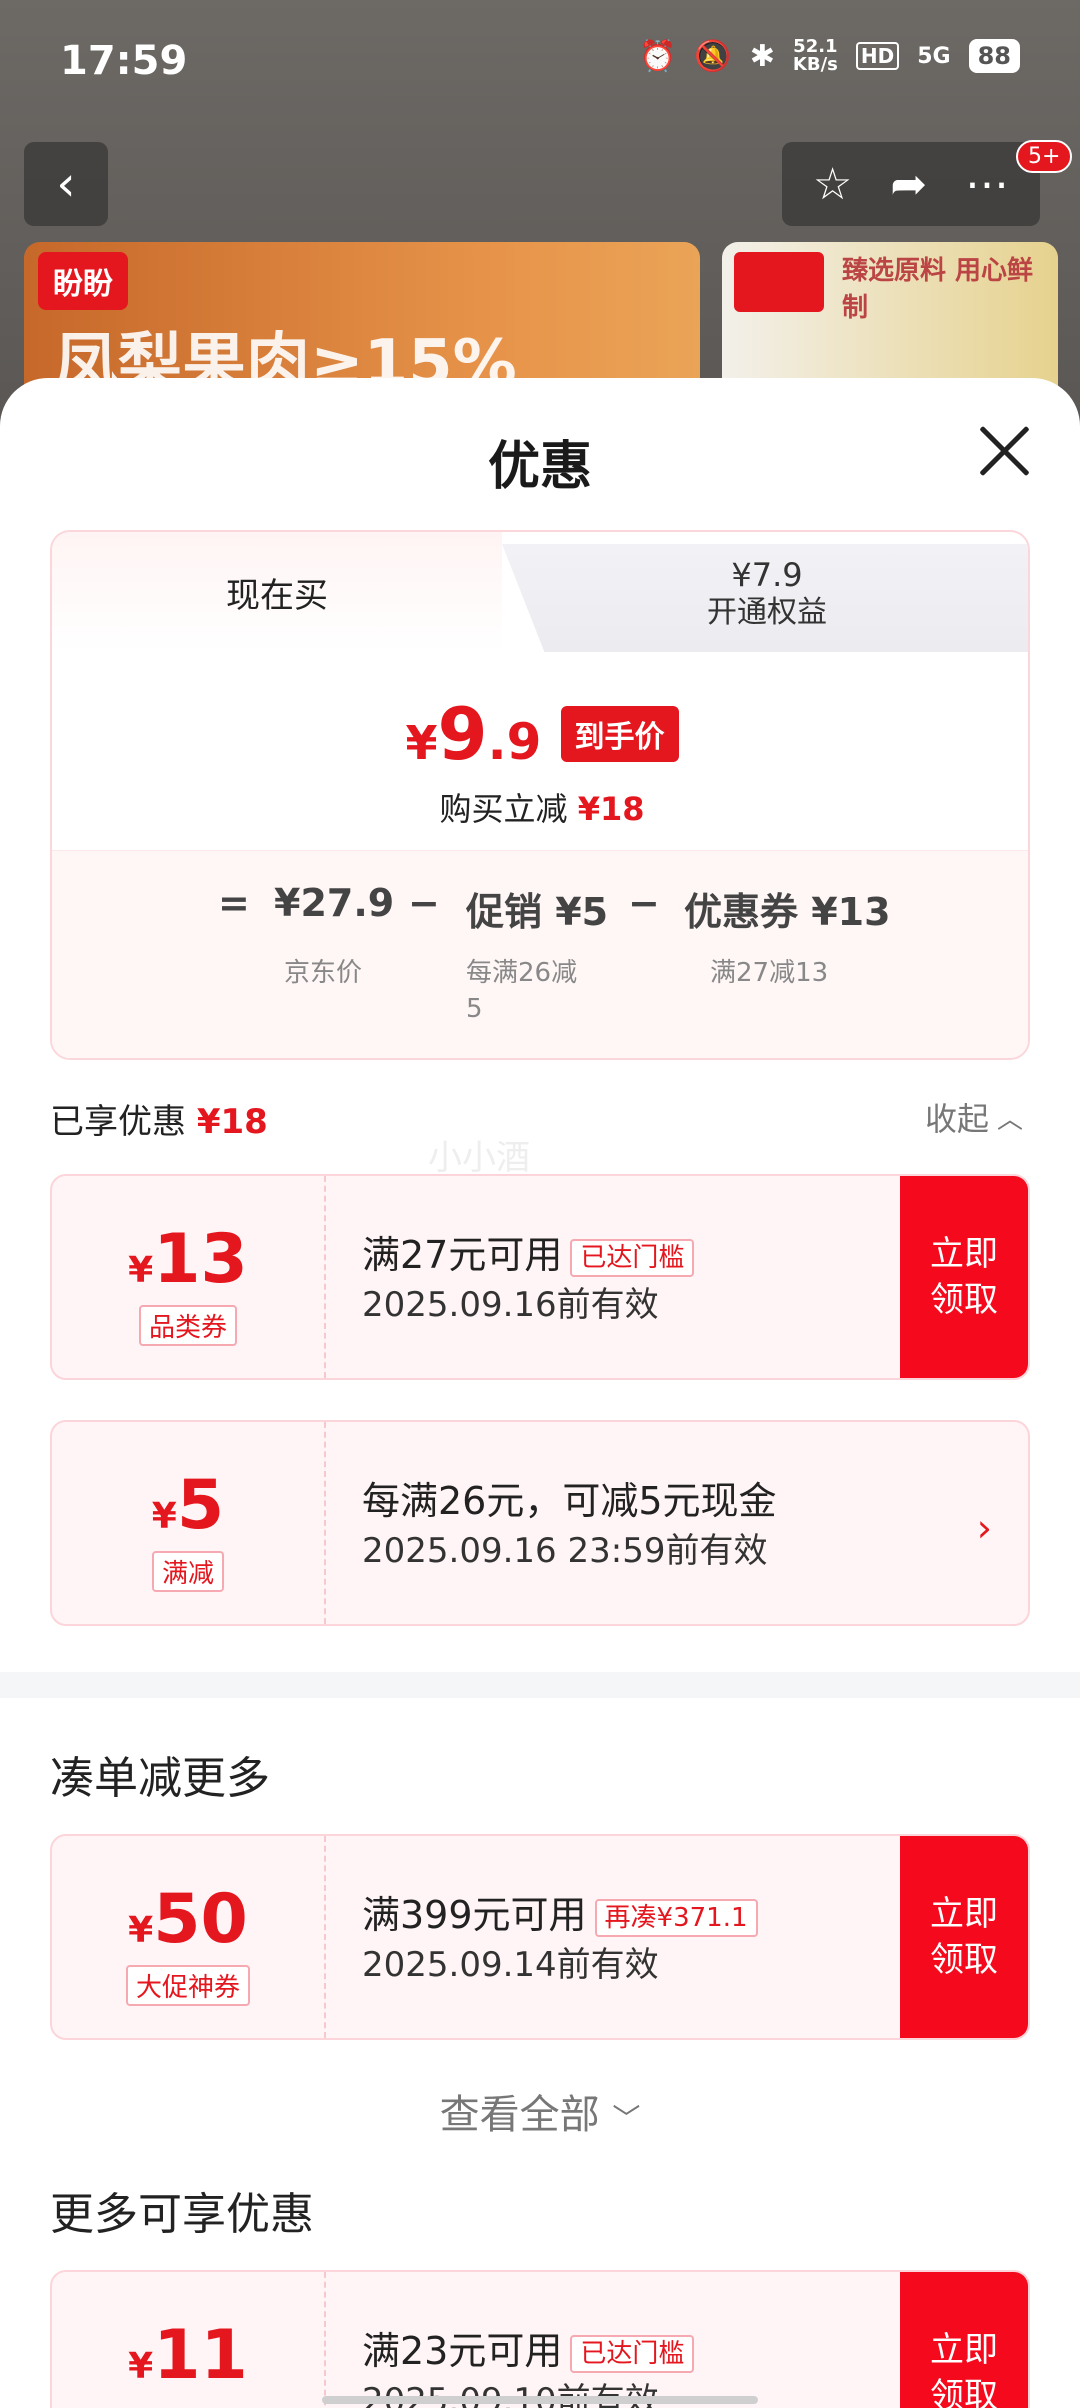 The image size is (1080, 2408). Describe the element at coordinates (832, 184) in the screenshot. I see `star-icon: ☆` at that location.